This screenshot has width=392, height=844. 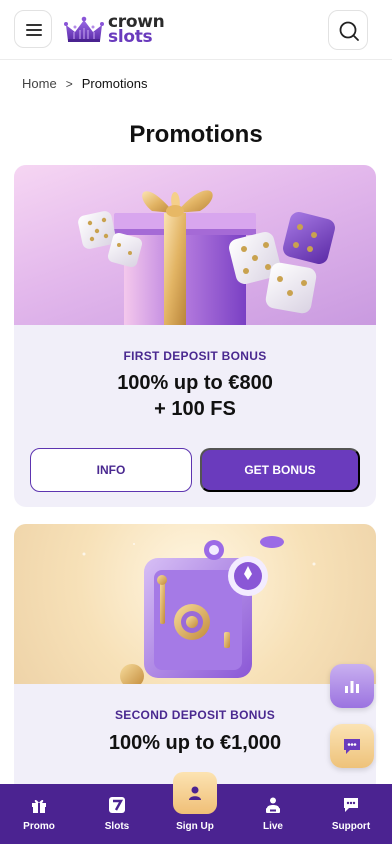 I want to click on promo-subtitle: FIRST DEPOSIT BONUS, so click(x=195, y=356).